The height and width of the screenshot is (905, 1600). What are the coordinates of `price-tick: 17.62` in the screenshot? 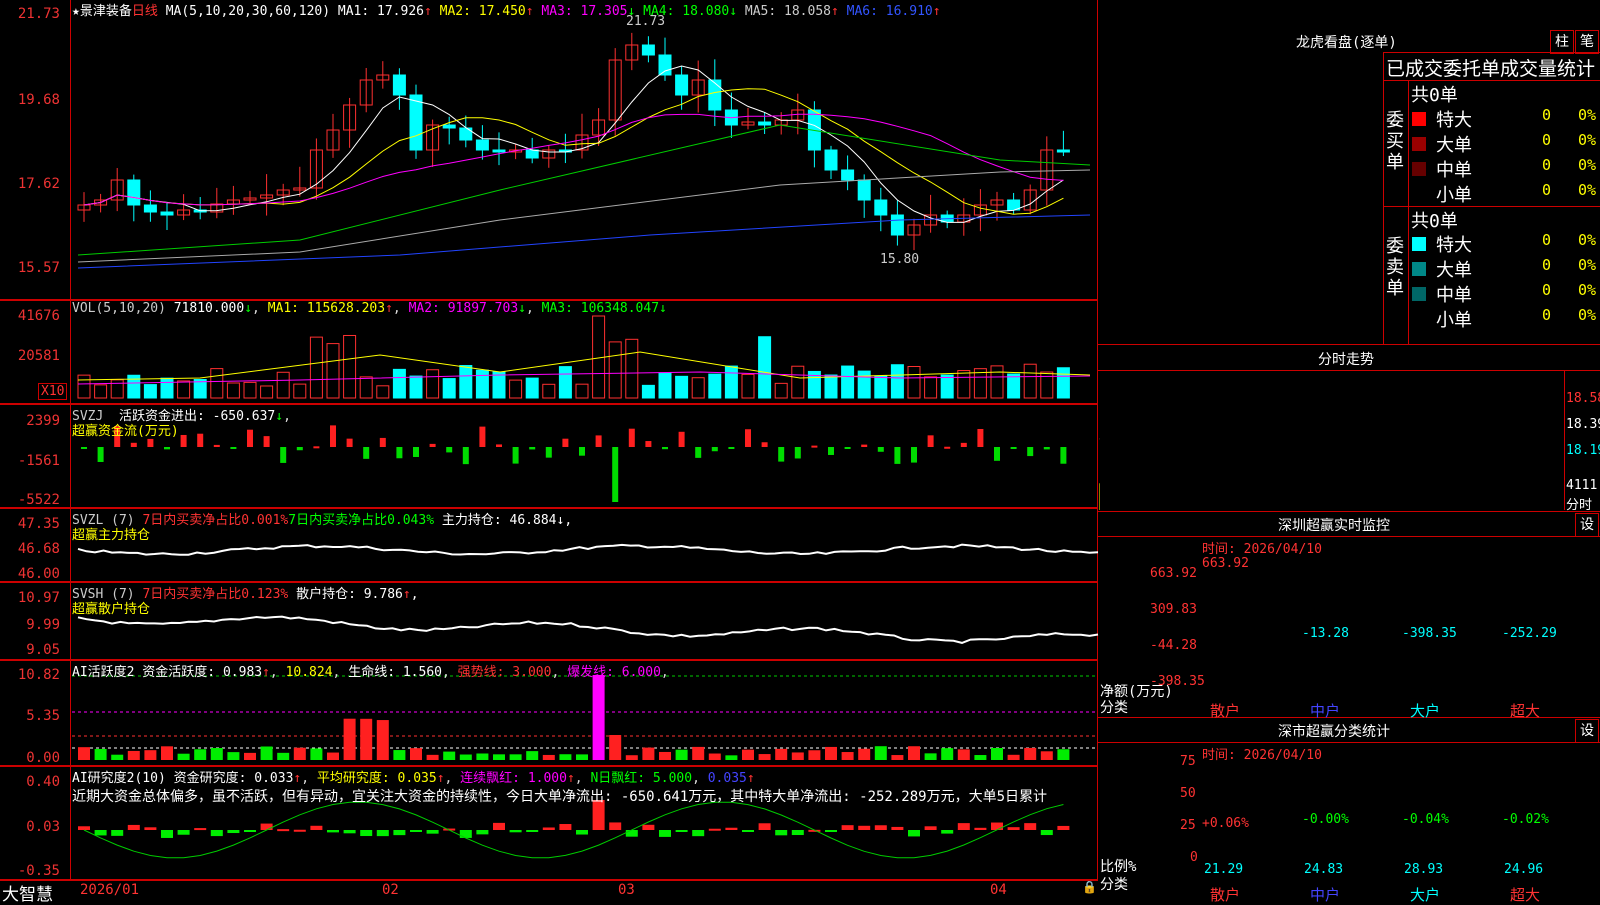 It's located at (38, 184).